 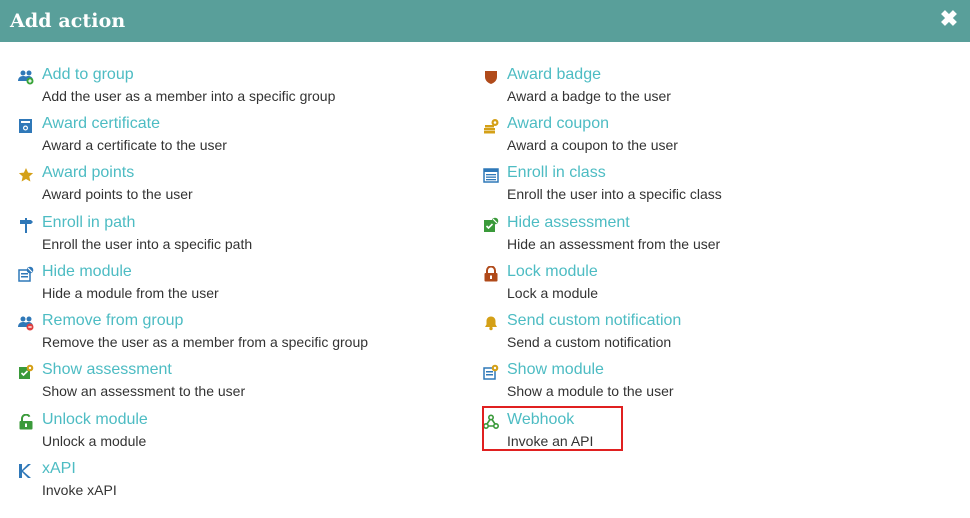 What do you see at coordinates (589, 342) in the screenshot?
I see `action-description: Send a custom notification` at bounding box center [589, 342].